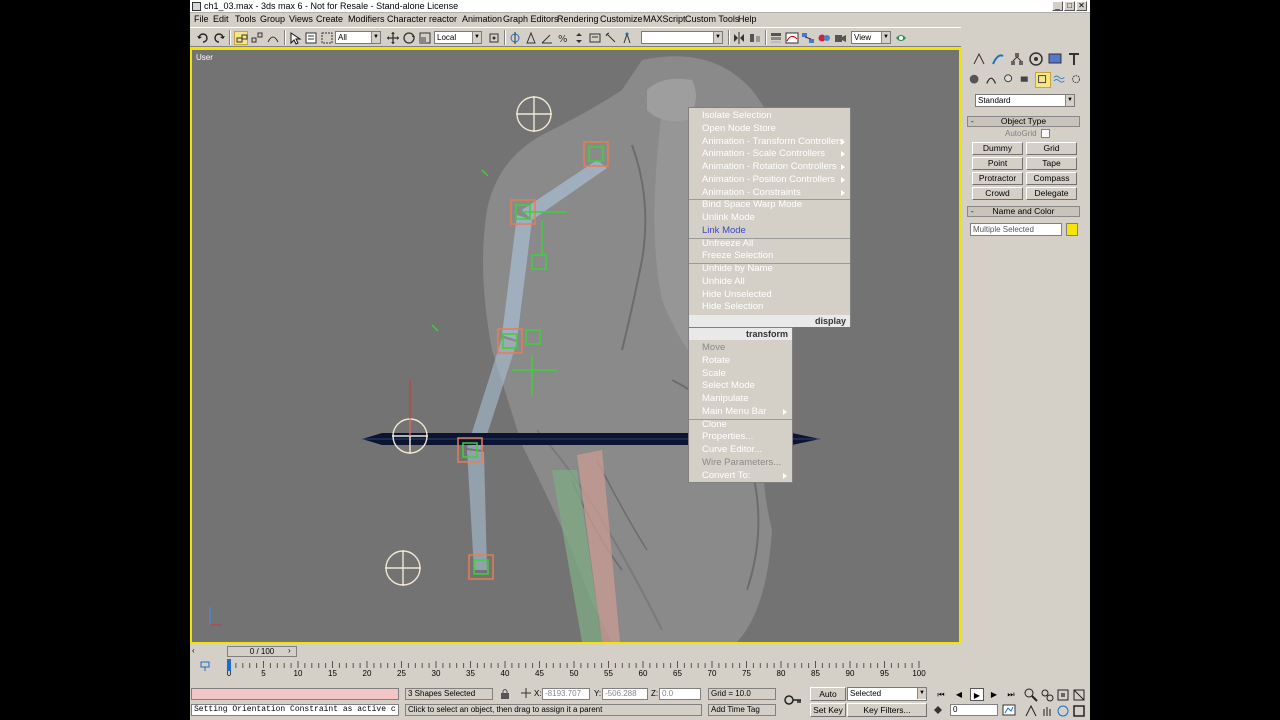 The image size is (1280, 720). I want to click on menu-file: File, so click(201, 19).